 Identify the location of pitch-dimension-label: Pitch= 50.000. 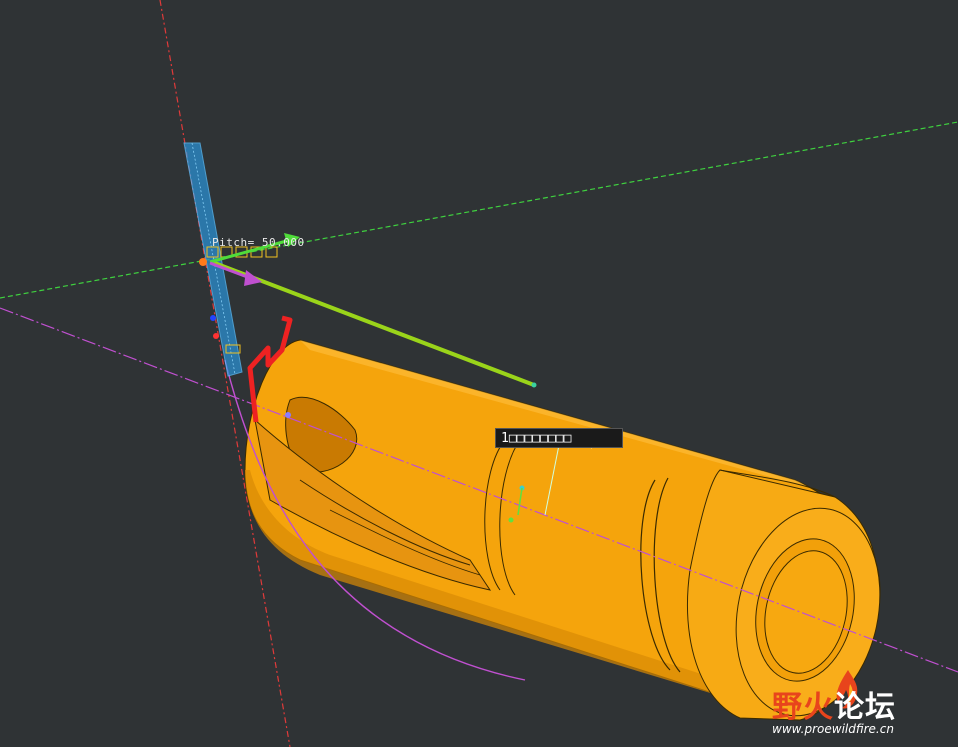
(258, 242).